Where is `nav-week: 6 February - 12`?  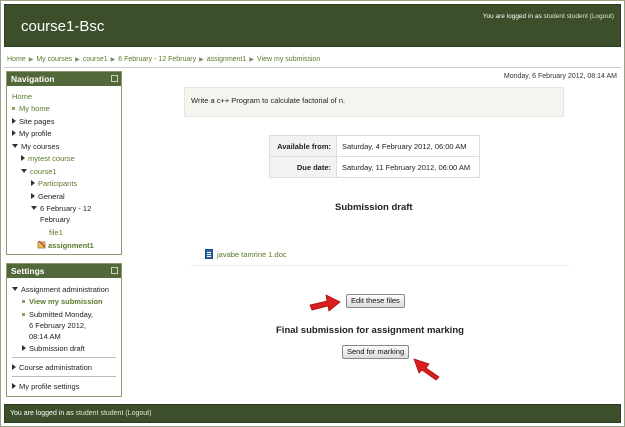
nav-week: 6 February - 12 is located at coordinates (61, 208).